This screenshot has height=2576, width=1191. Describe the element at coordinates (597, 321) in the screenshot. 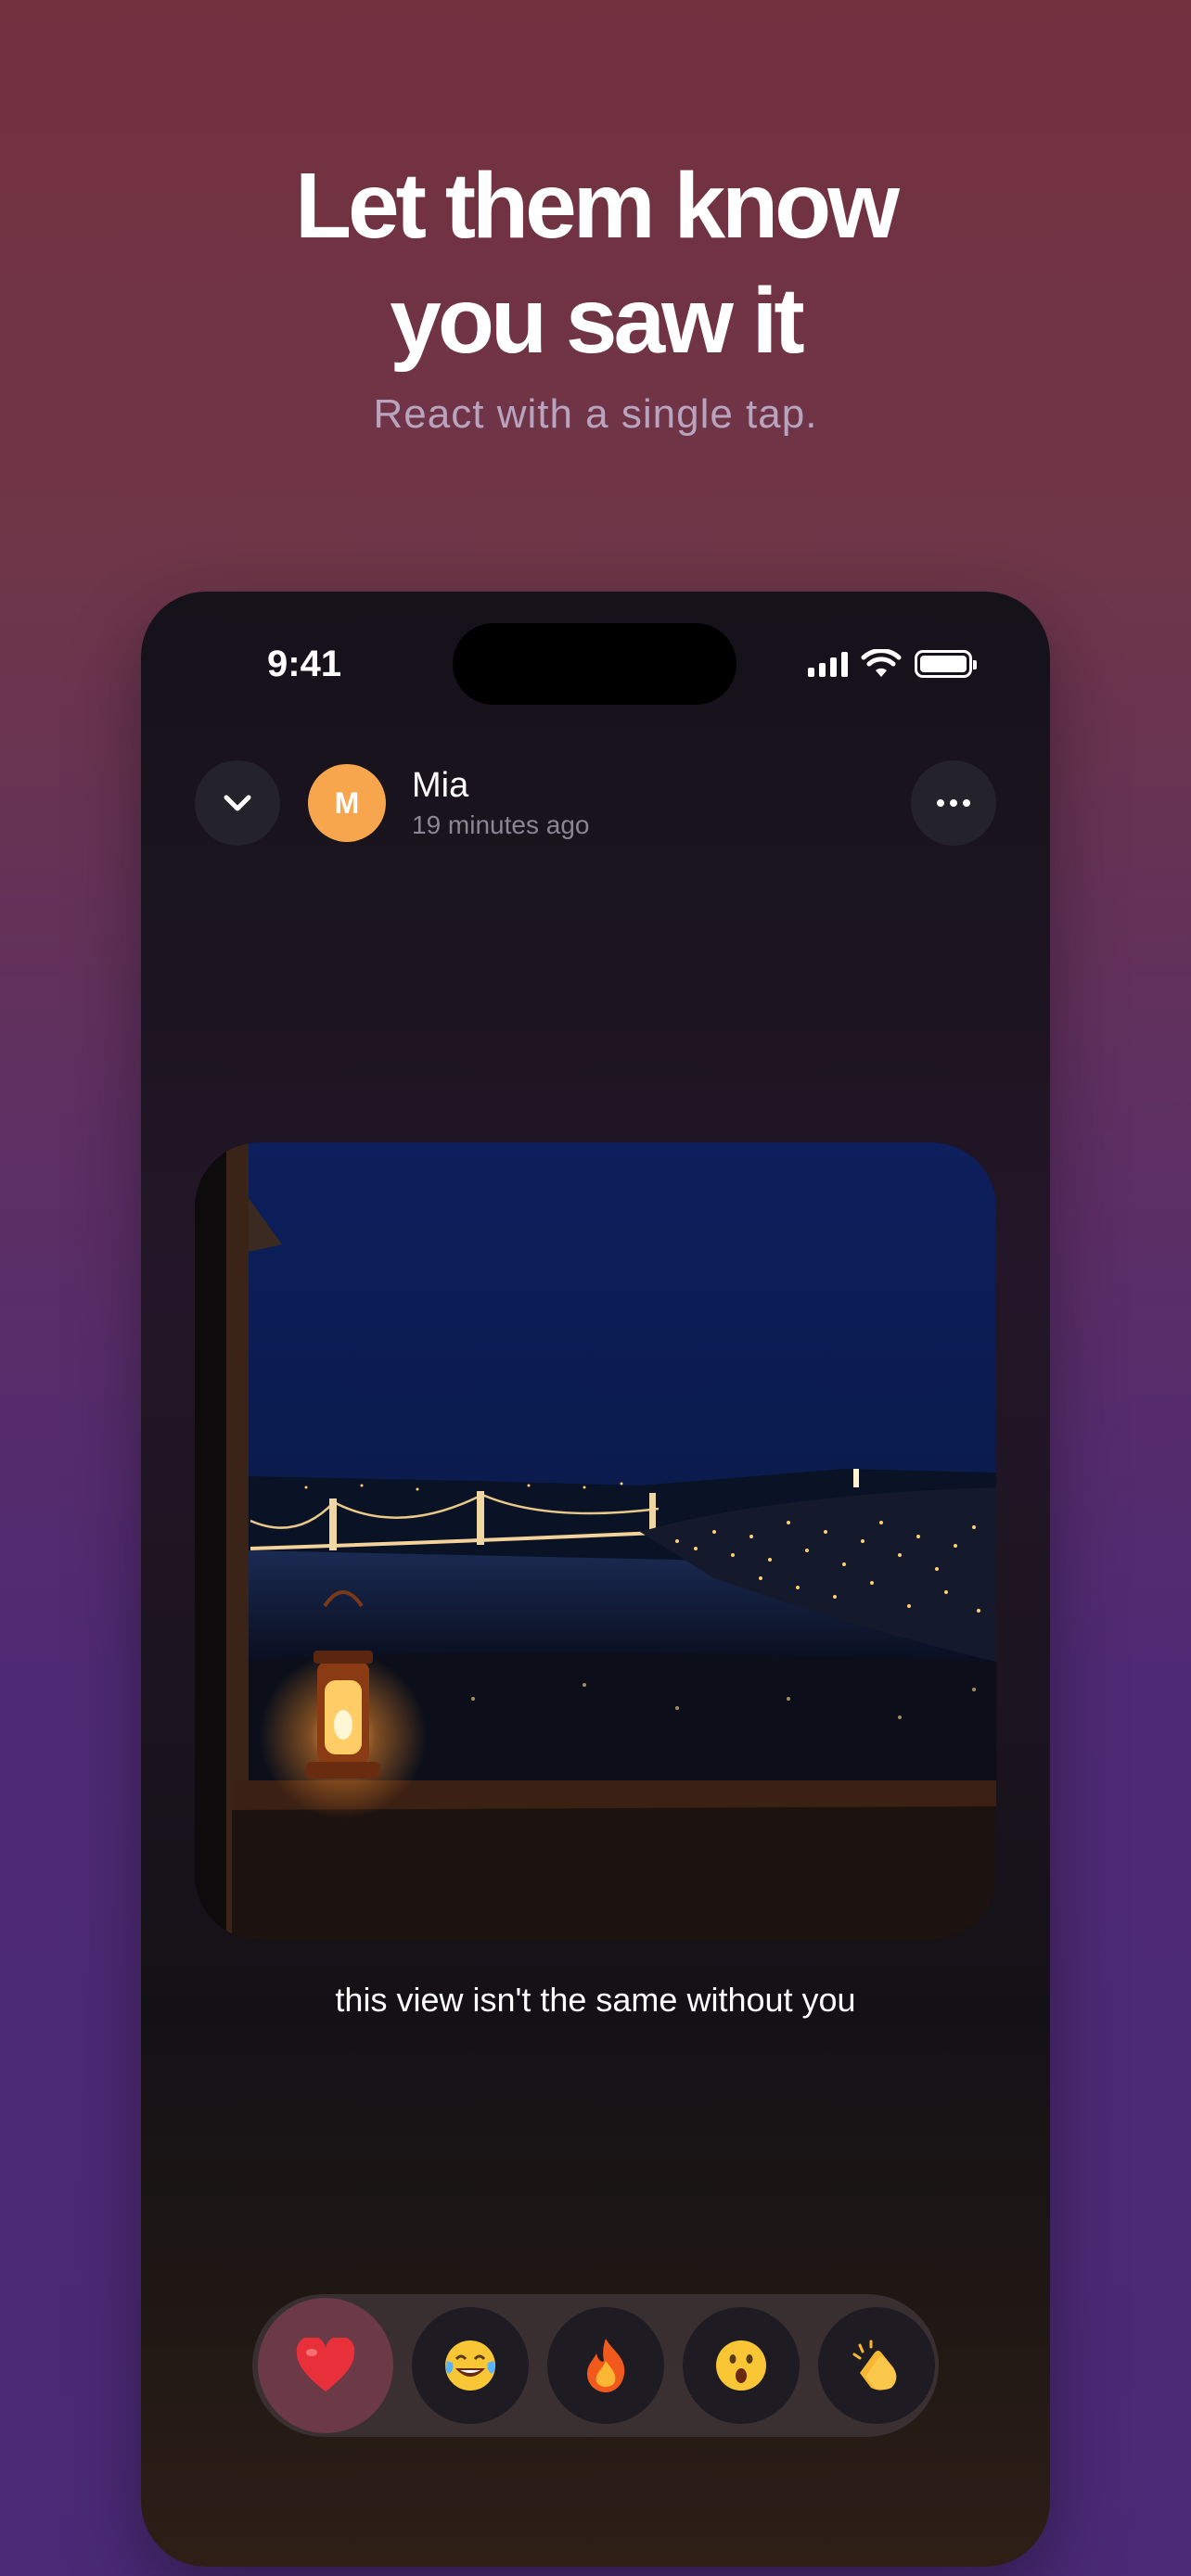

I see `headline-line-2: you saw it` at that location.